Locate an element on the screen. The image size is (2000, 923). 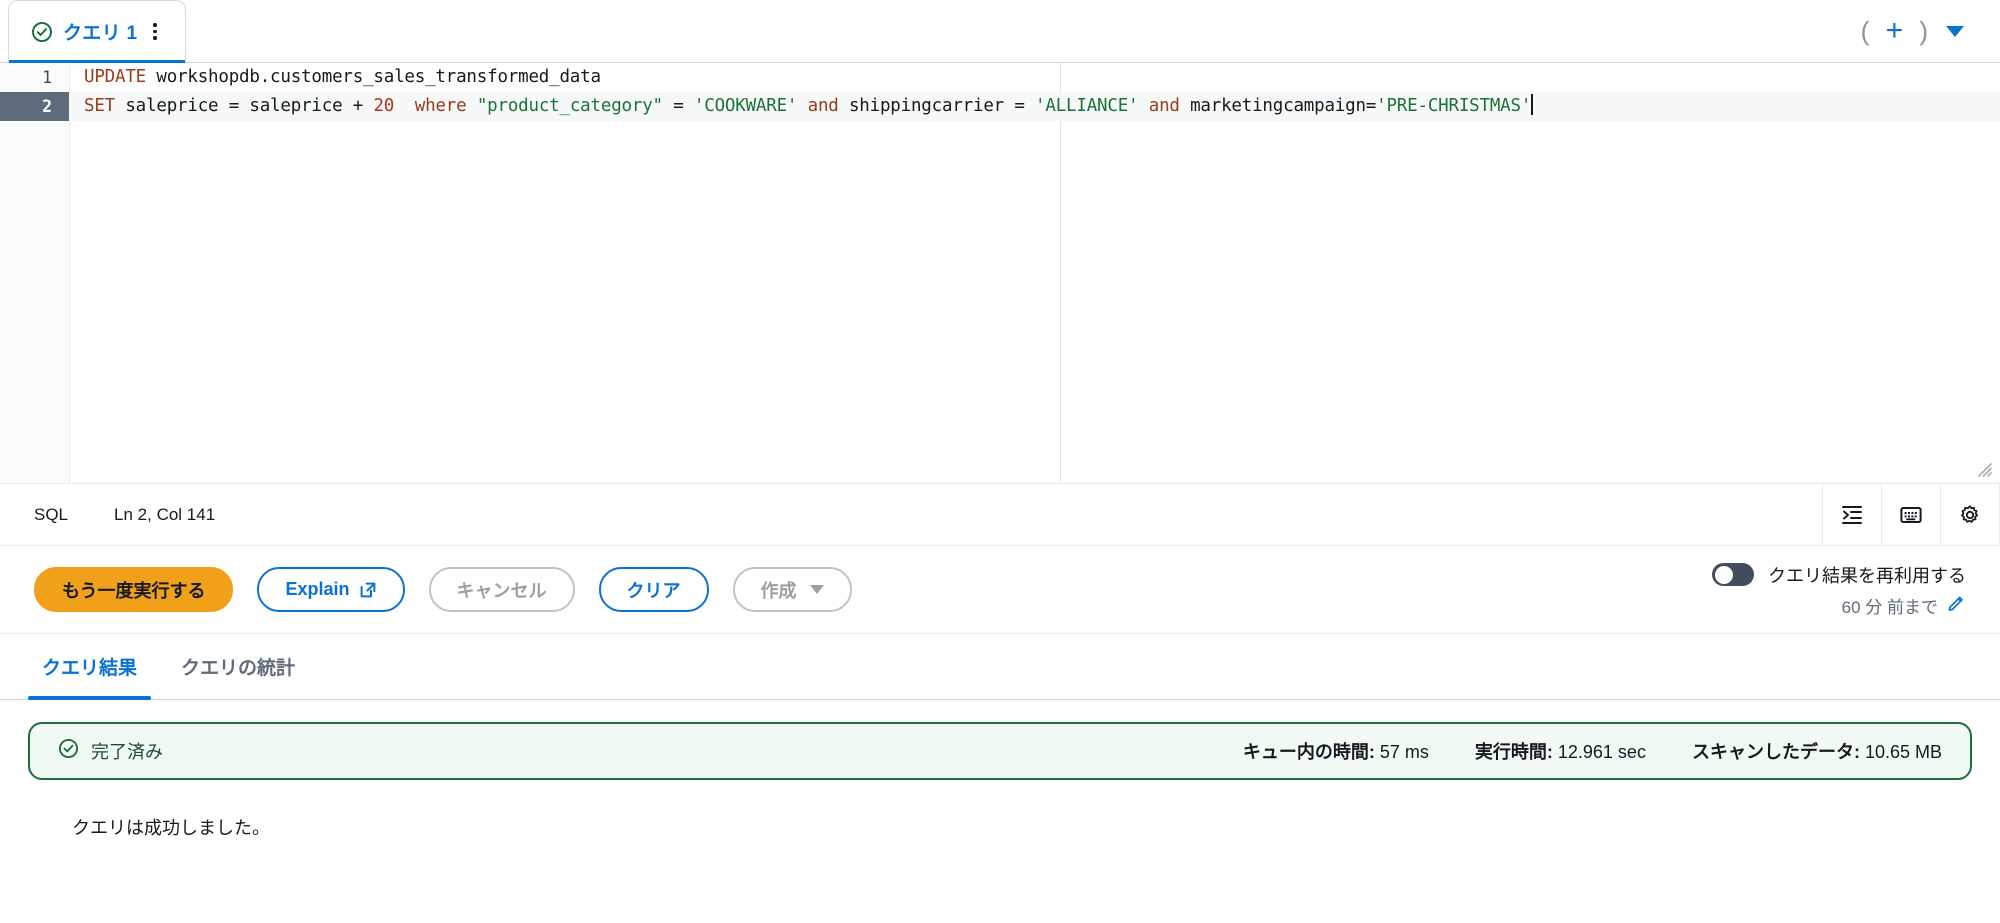
tab-strip-controls: ( + ) is located at coordinates (1927, 31).